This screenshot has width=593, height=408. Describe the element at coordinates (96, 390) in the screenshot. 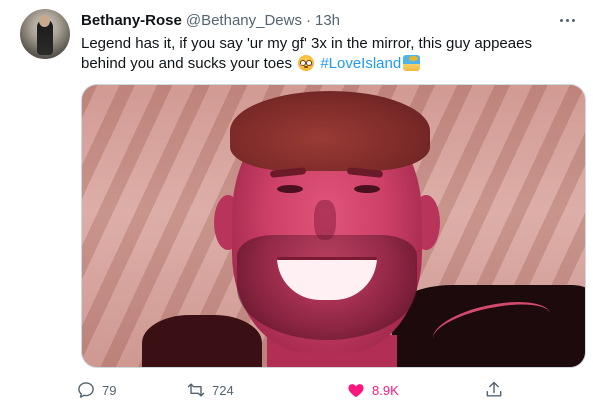

I see `reply-button: 79` at that location.